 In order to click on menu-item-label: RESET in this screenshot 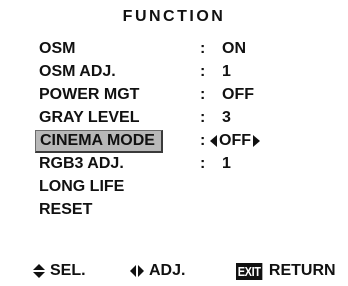, I will do `click(66, 209)`.